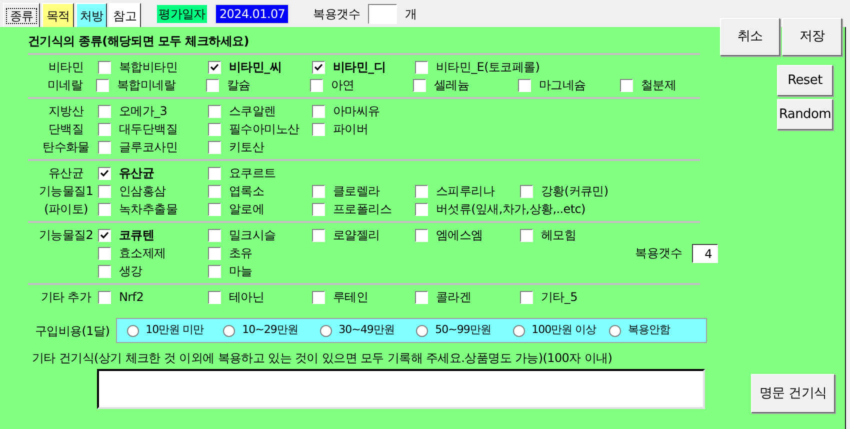 The width and height of the screenshot is (850, 429). What do you see at coordinates (401, 389) in the screenshot?
I see `other-text-field` at bounding box center [401, 389].